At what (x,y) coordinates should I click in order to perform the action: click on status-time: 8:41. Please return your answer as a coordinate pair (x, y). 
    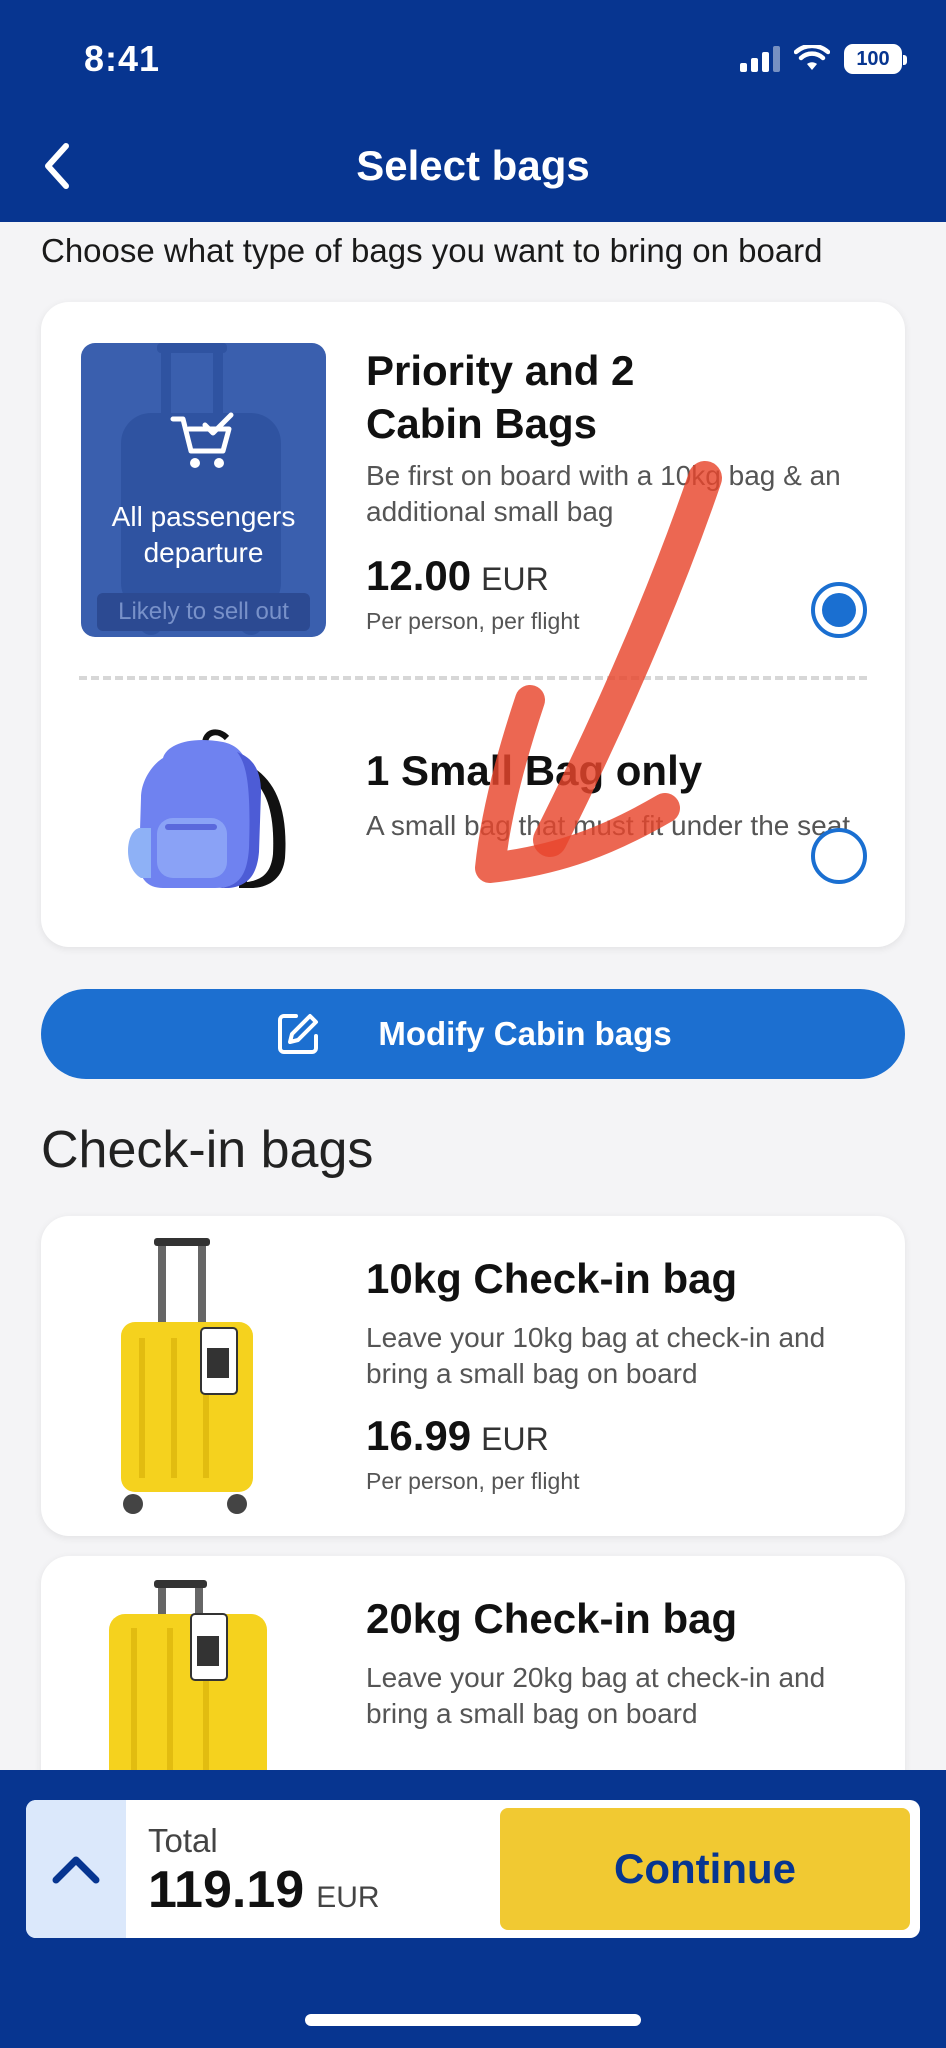
    Looking at the image, I should click on (122, 58).